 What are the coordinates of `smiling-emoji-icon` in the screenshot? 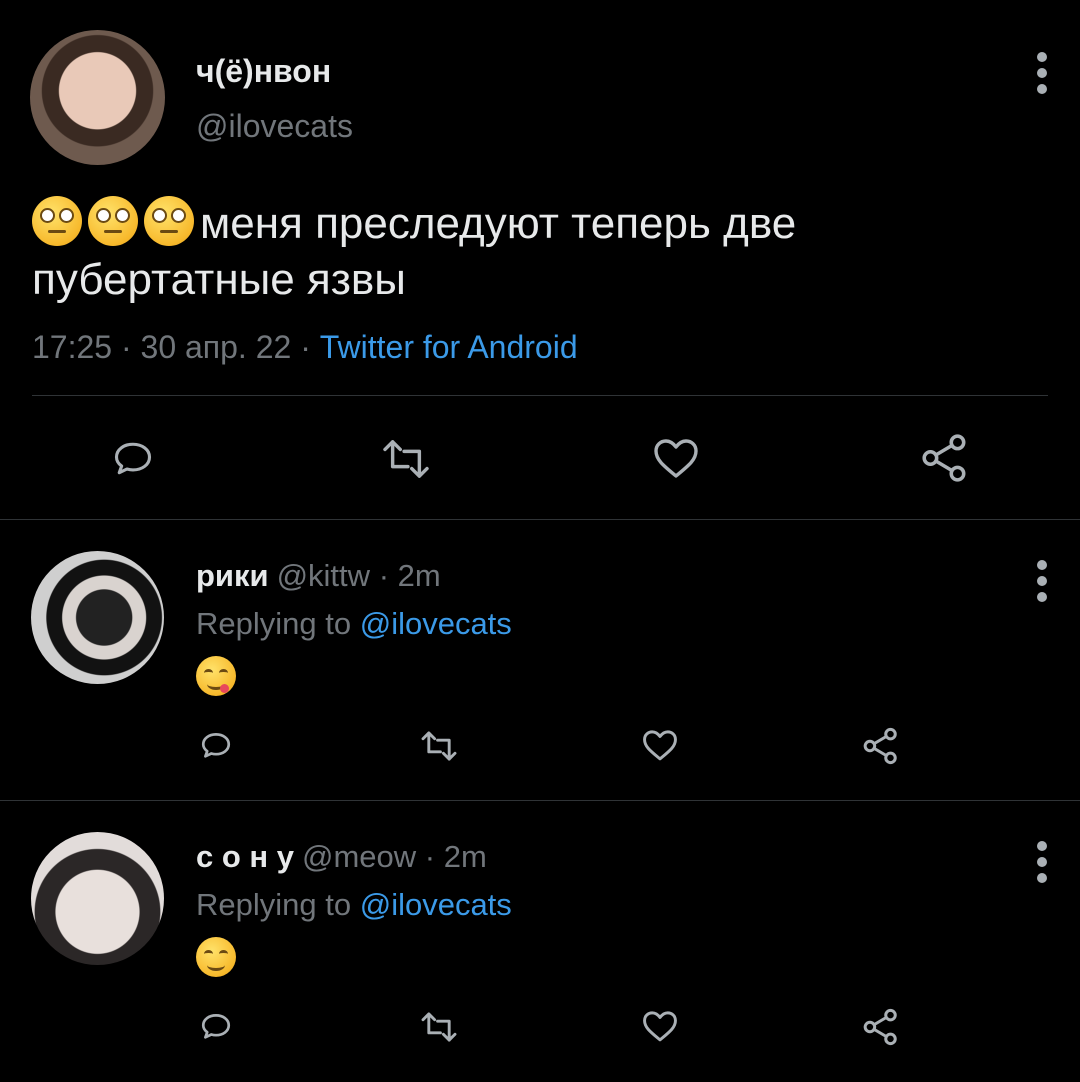 It's located at (216, 957).